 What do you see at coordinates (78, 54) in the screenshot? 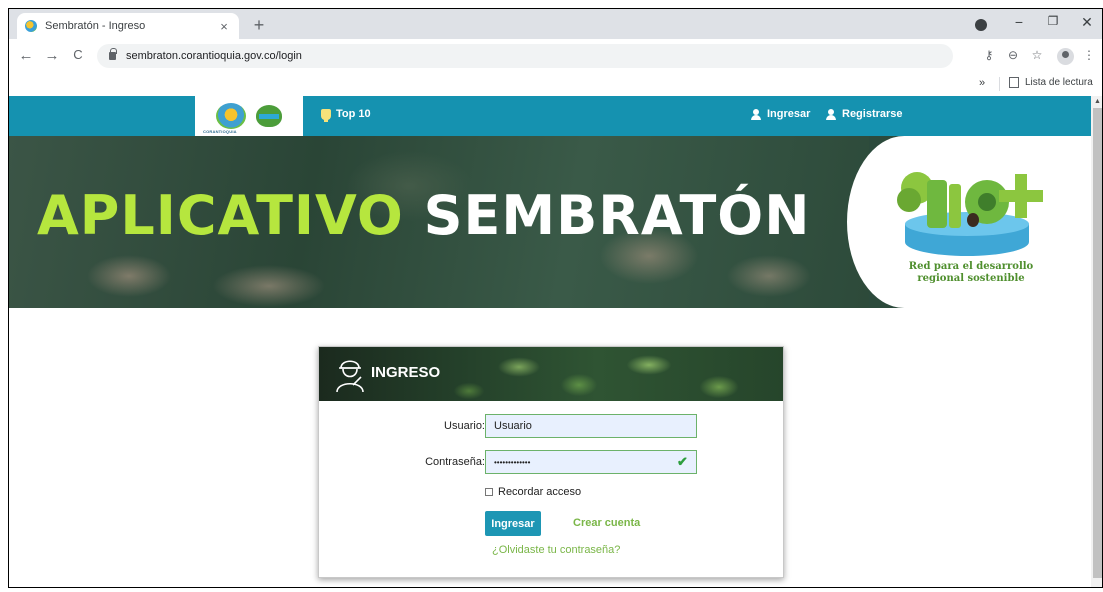
I see `reload-button: C` at bounding box center [78, 54].